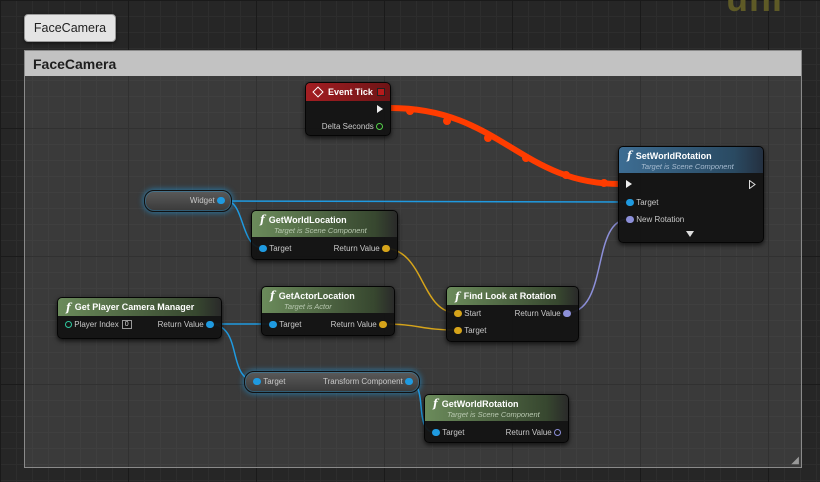 This screenshot has width=820, height=482. I want to click on transform-component-label: Transform Component, so click(363, 381).